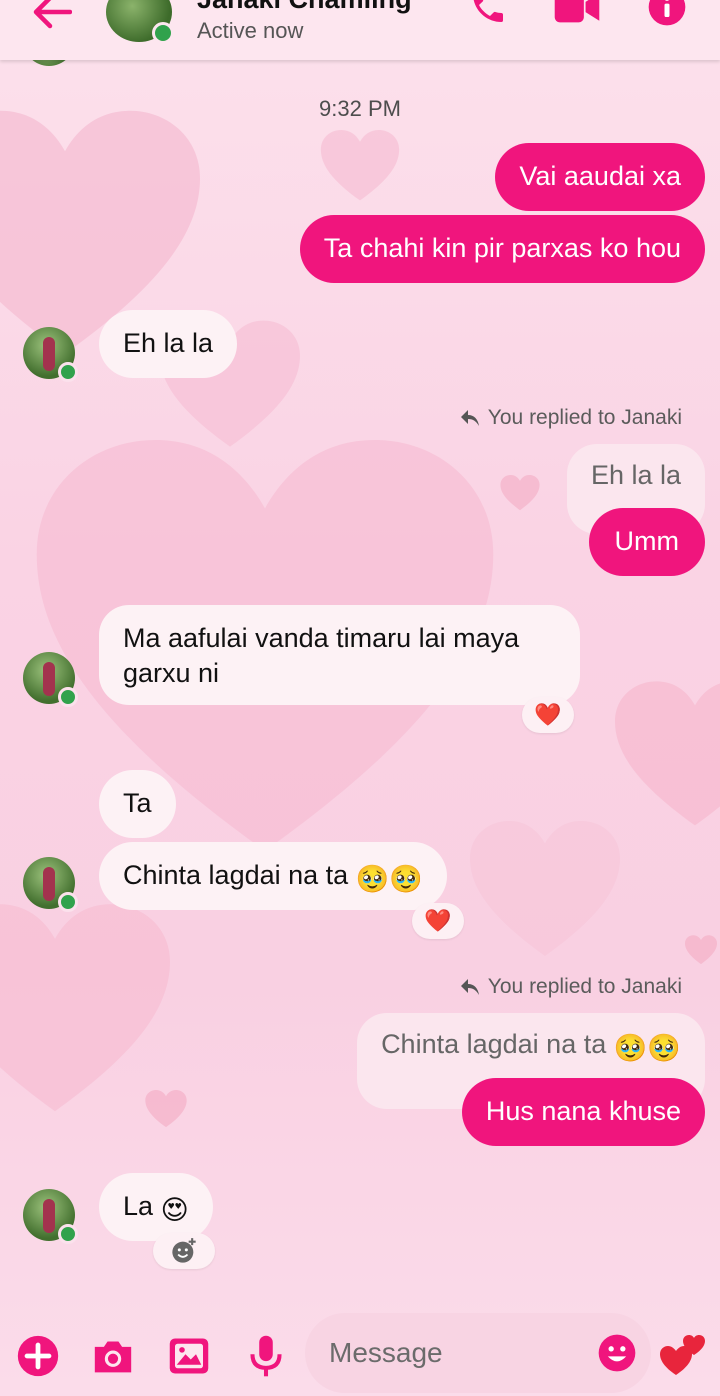 The image size is (720, 1396). I want to click on emoji-button, so click(617, 1353).